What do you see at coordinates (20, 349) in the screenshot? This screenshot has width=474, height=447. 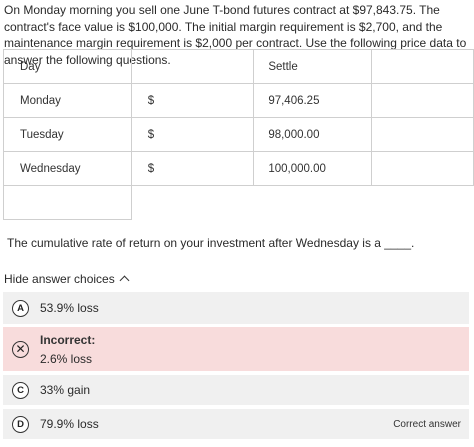 I see `incorrect-x-icon: ✕` at bounding box center [20, 349].